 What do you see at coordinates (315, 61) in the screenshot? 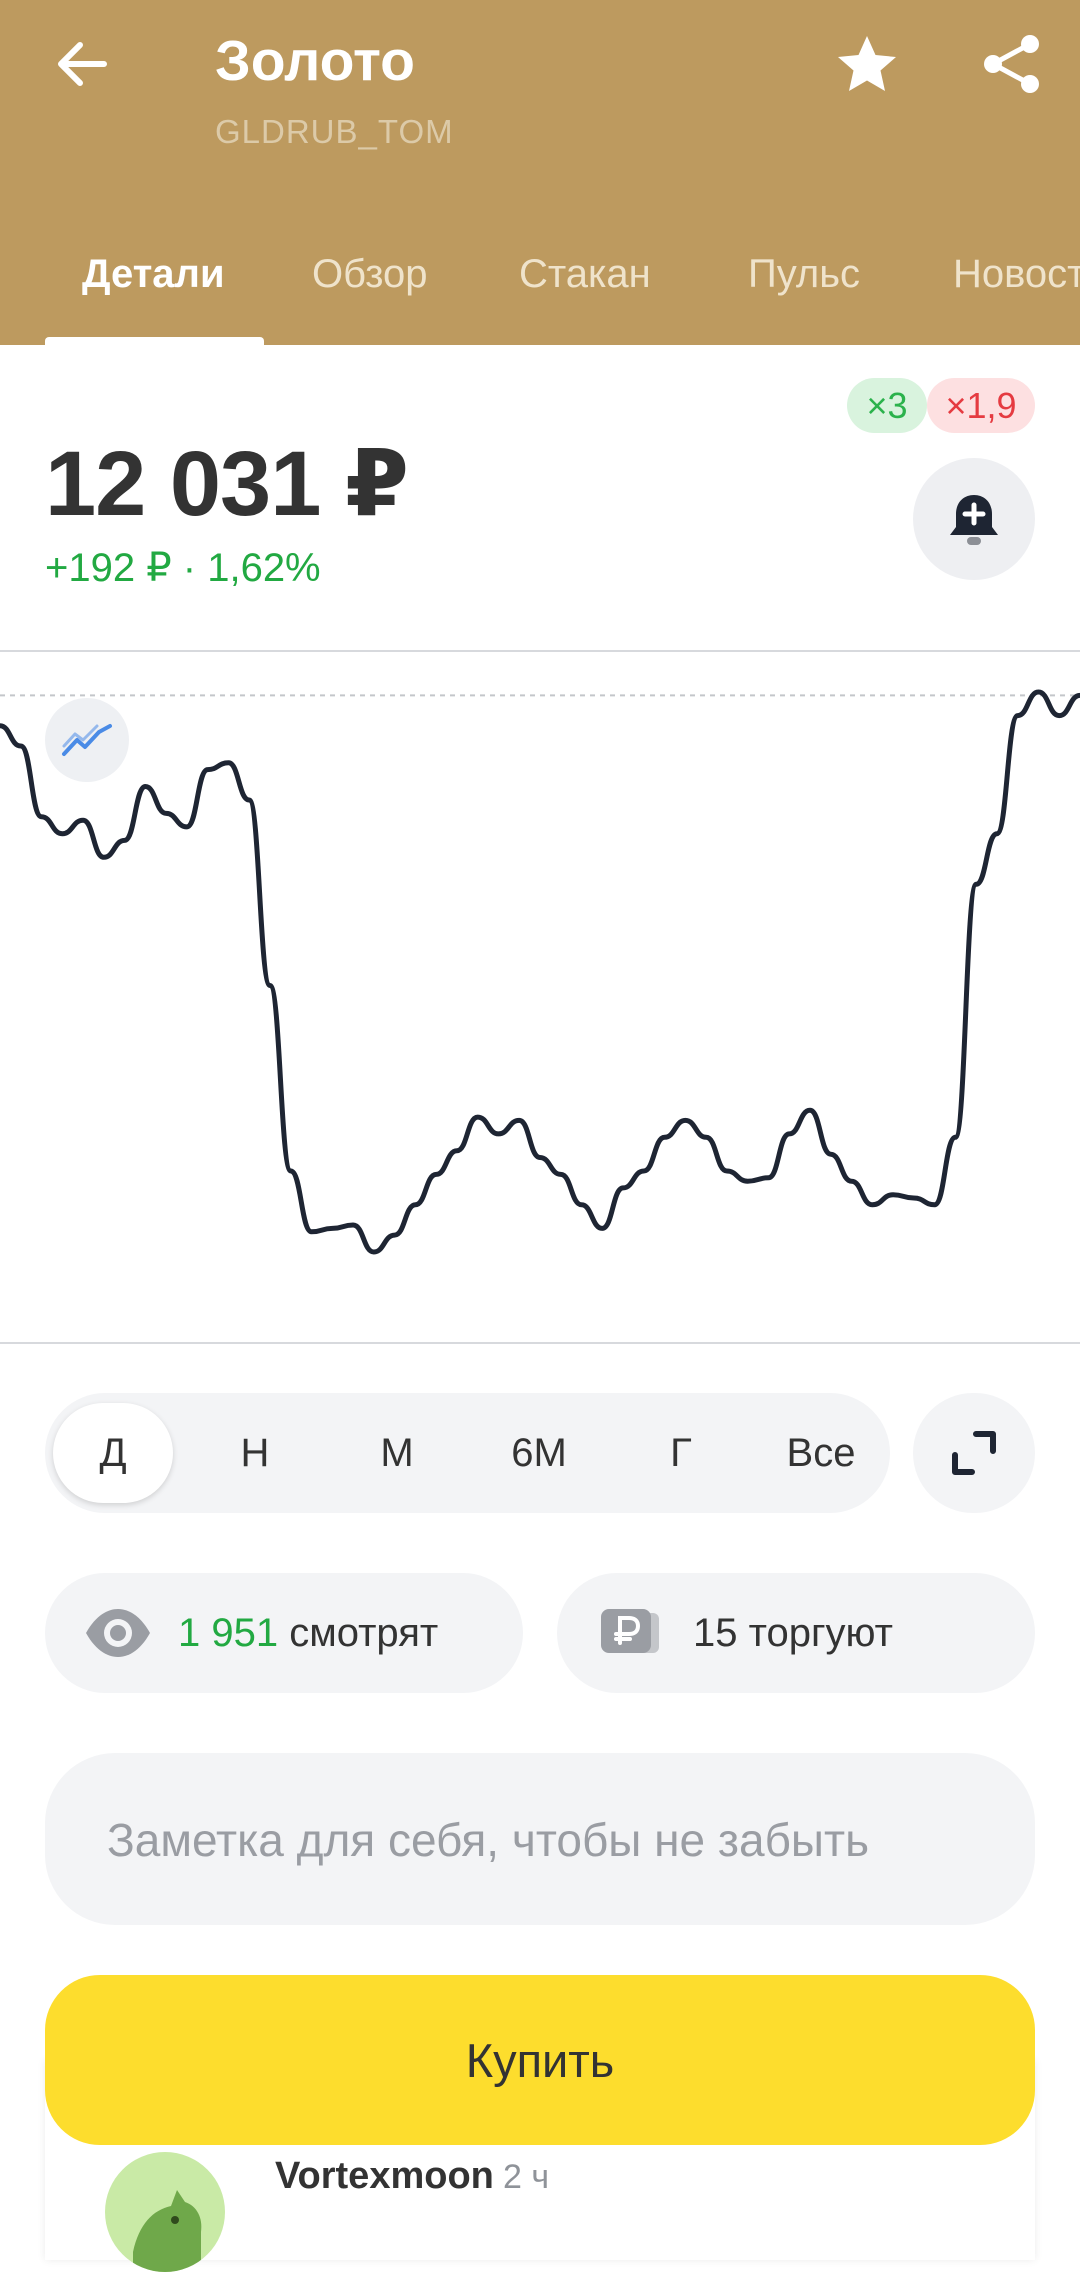
I see `page-title: Золото` at bounding box center [315, 61].